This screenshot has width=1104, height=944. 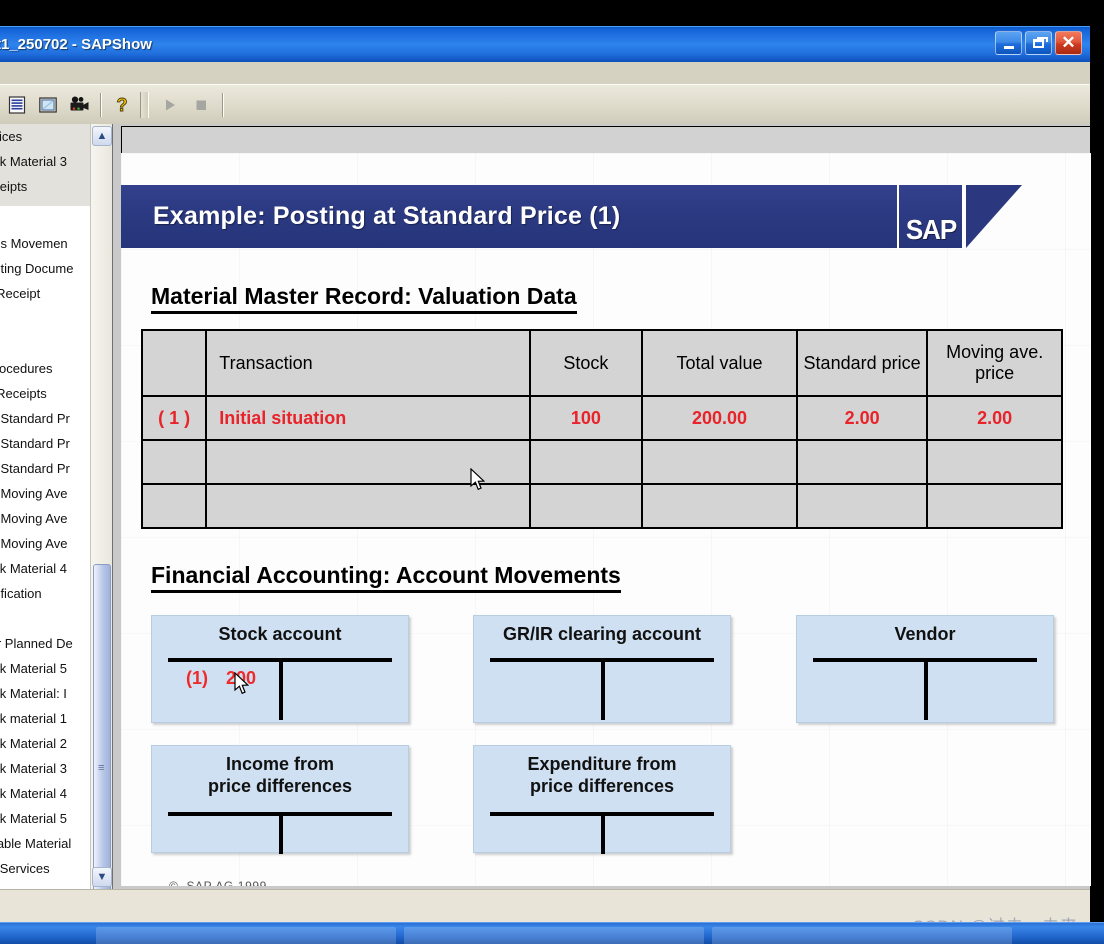 I want to click on sidebar-item-28: mable Material, so click(x=45, y=843).